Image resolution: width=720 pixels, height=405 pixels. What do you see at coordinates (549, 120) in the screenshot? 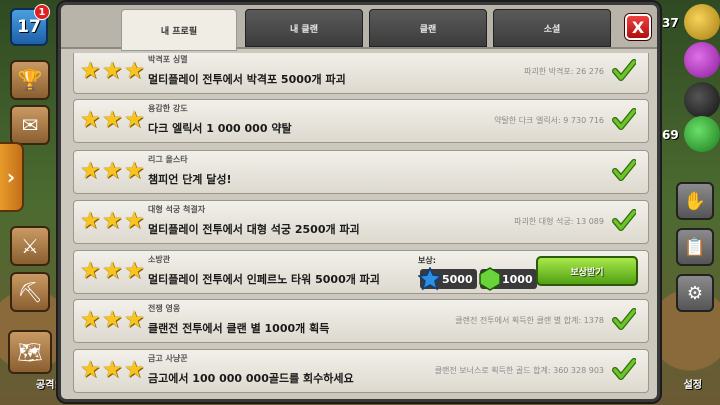
I see `achievement-progress: 약탈한 다크 엘릭서: 9 730 716` at bounding box center [549, 120].